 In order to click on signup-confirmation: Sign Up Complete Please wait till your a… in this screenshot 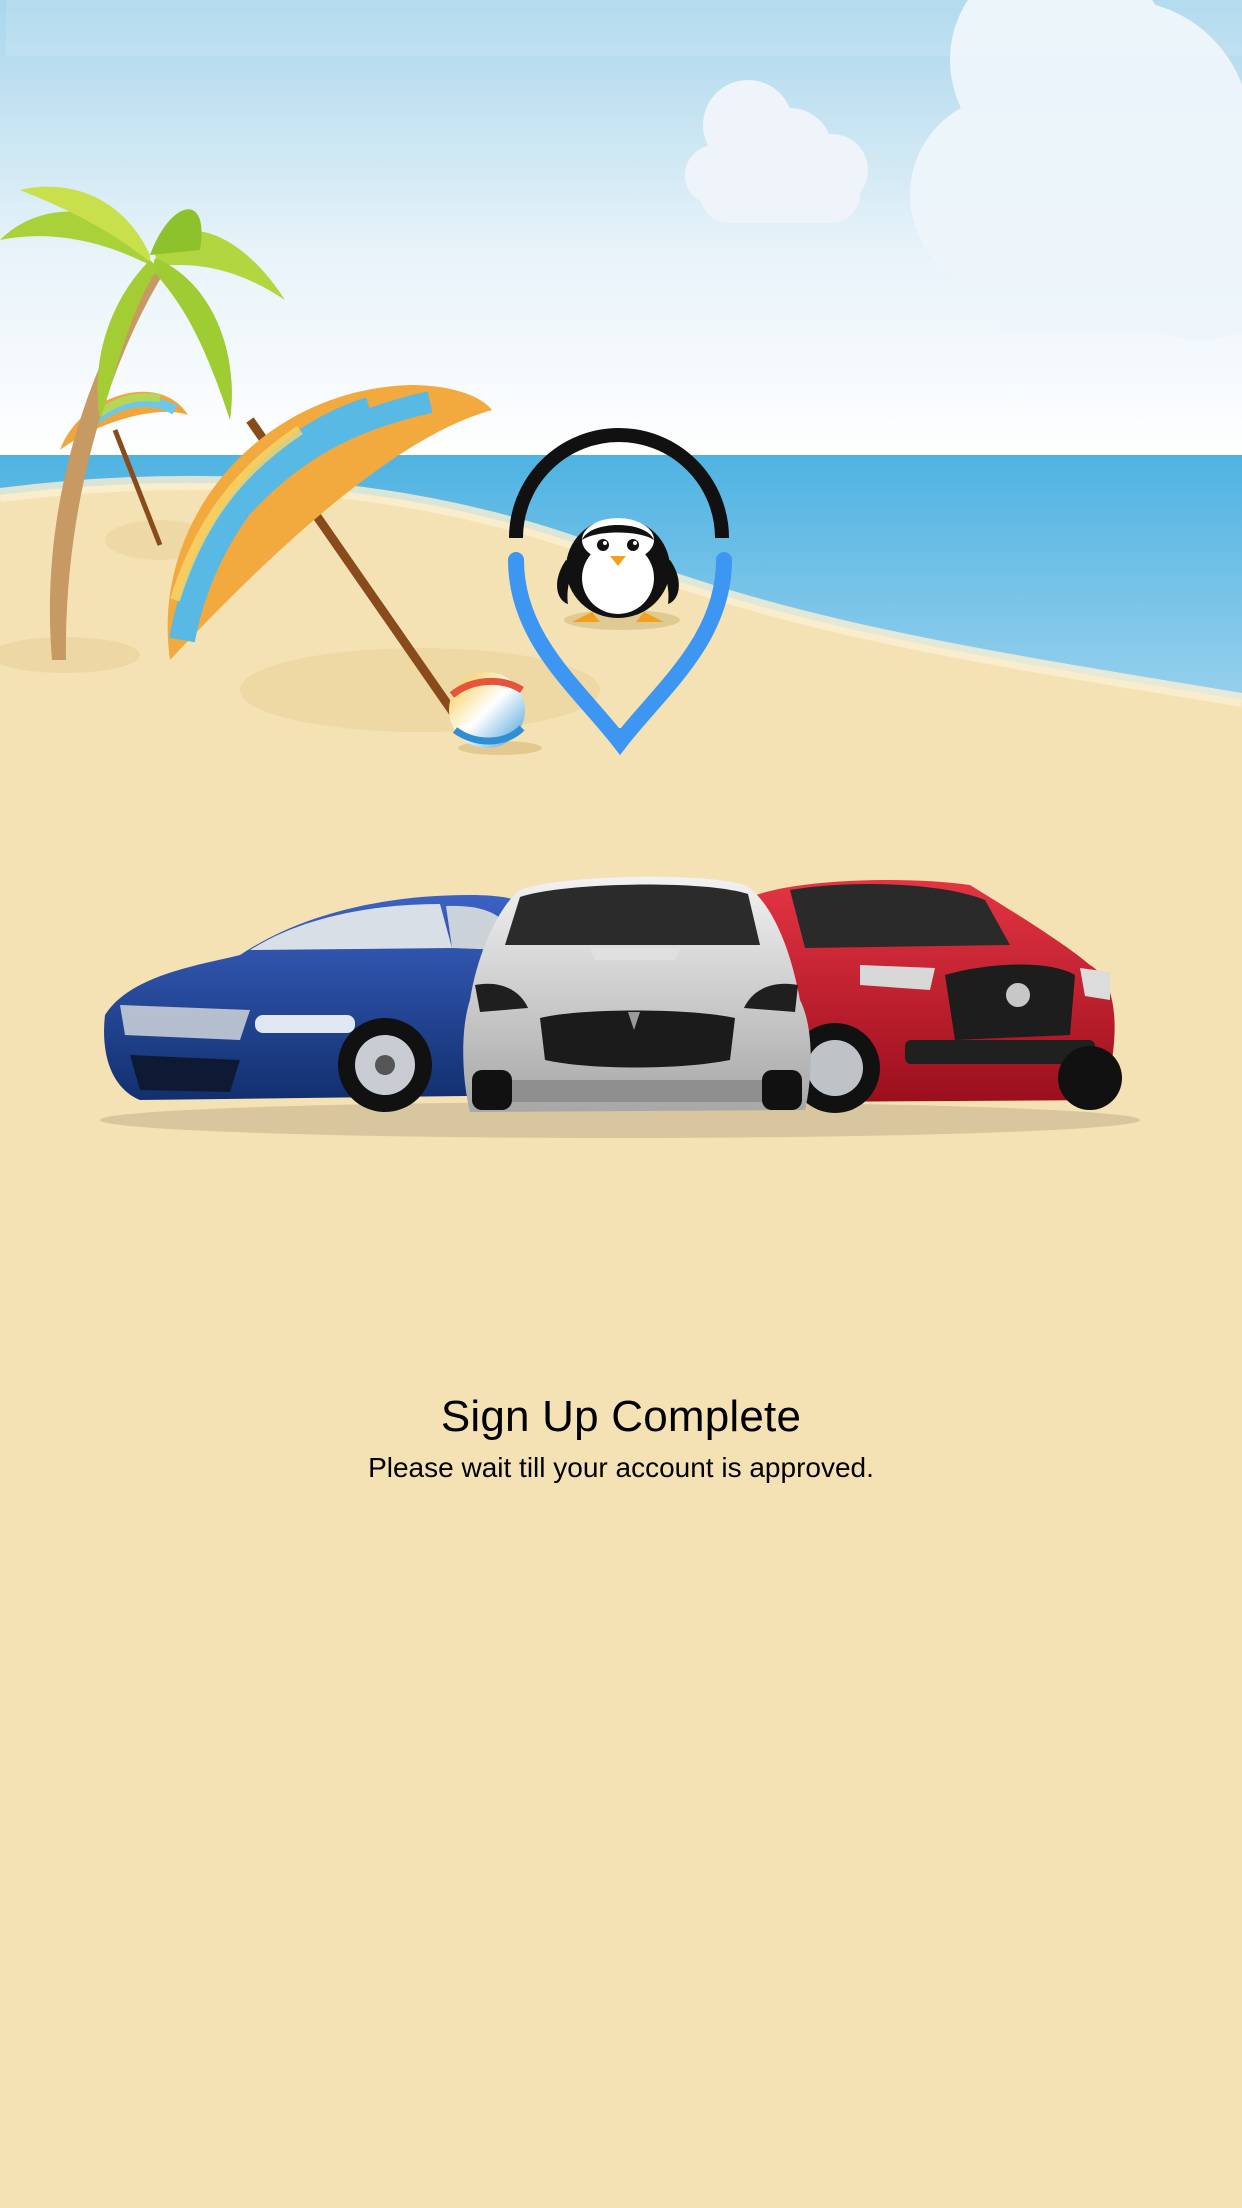, I will do `click(621, 1438)`.